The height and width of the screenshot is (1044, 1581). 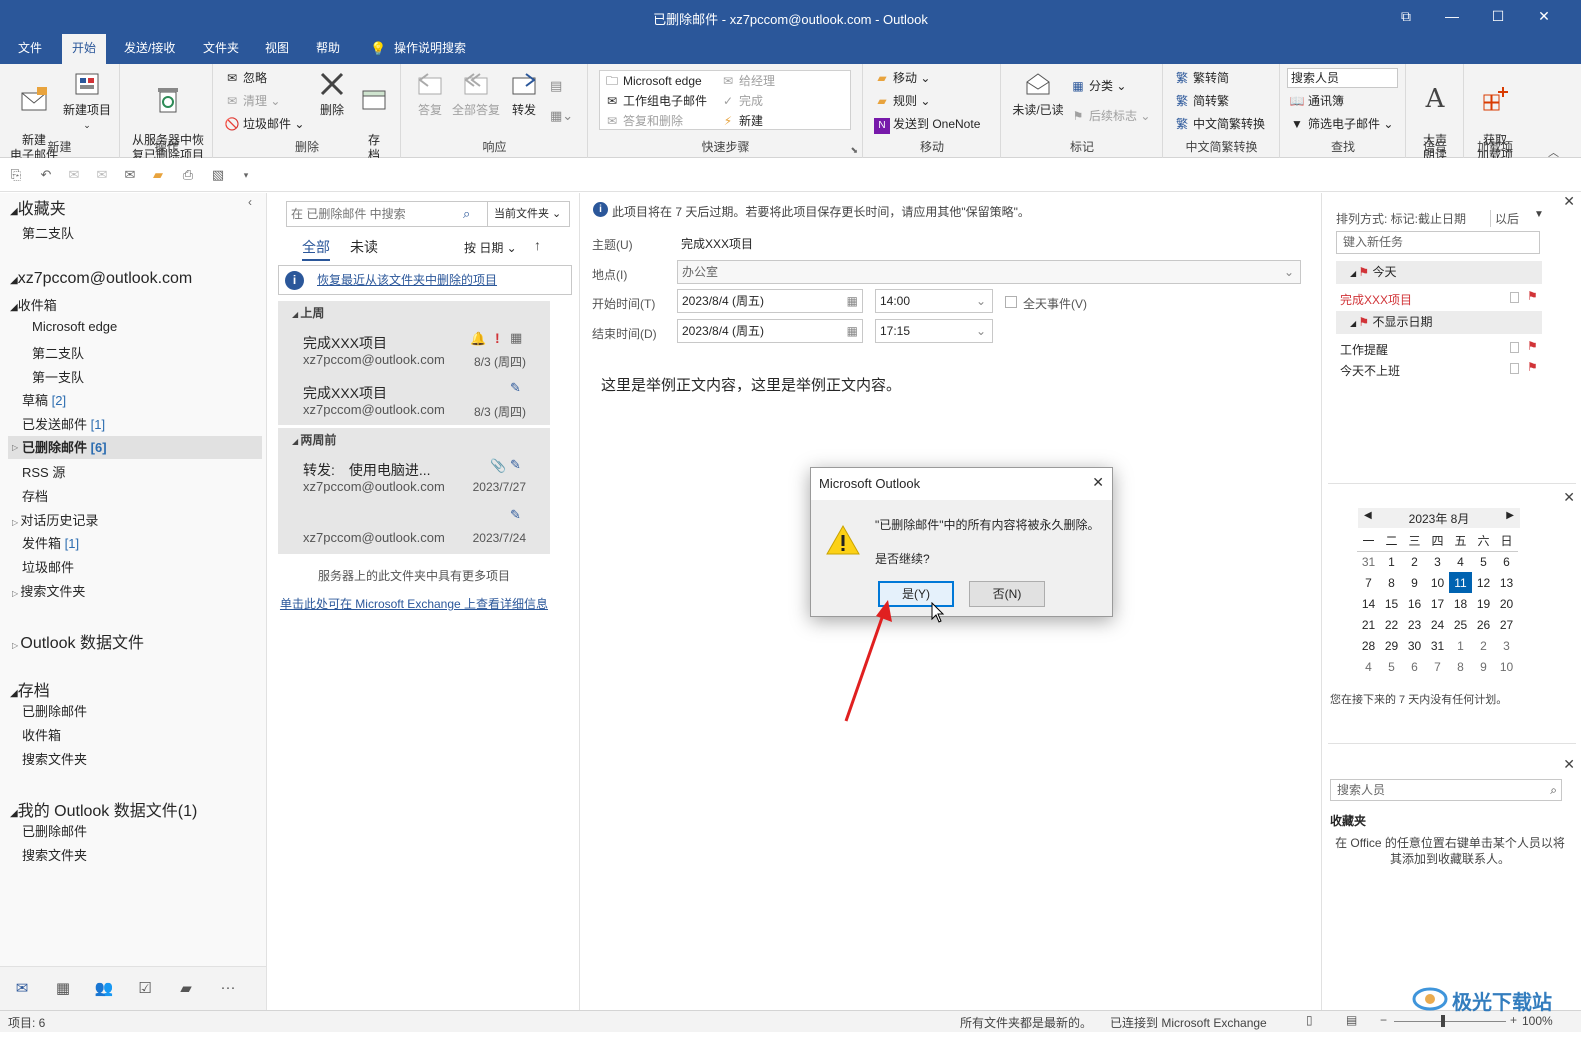 I want to click on archive-search-folder: 搜索文件夹, so click(x=54, y=758).